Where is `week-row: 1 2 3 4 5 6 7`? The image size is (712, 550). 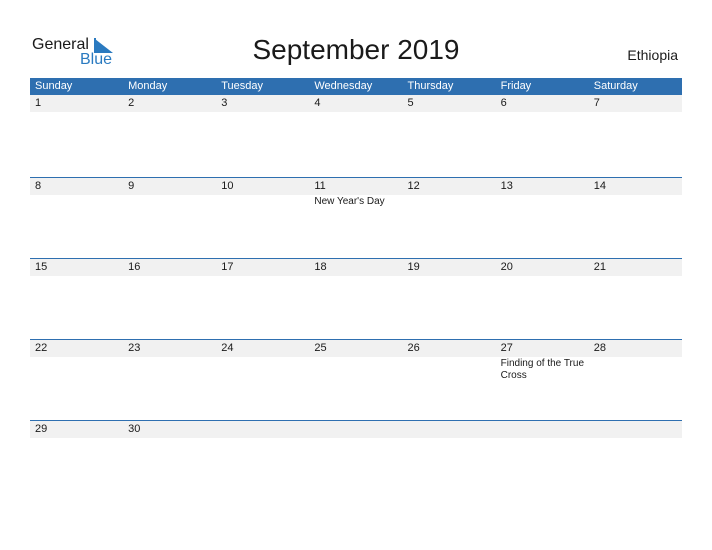 week-row: 1 2 3 4 5 6 7 is located at coordinates (356, 136).